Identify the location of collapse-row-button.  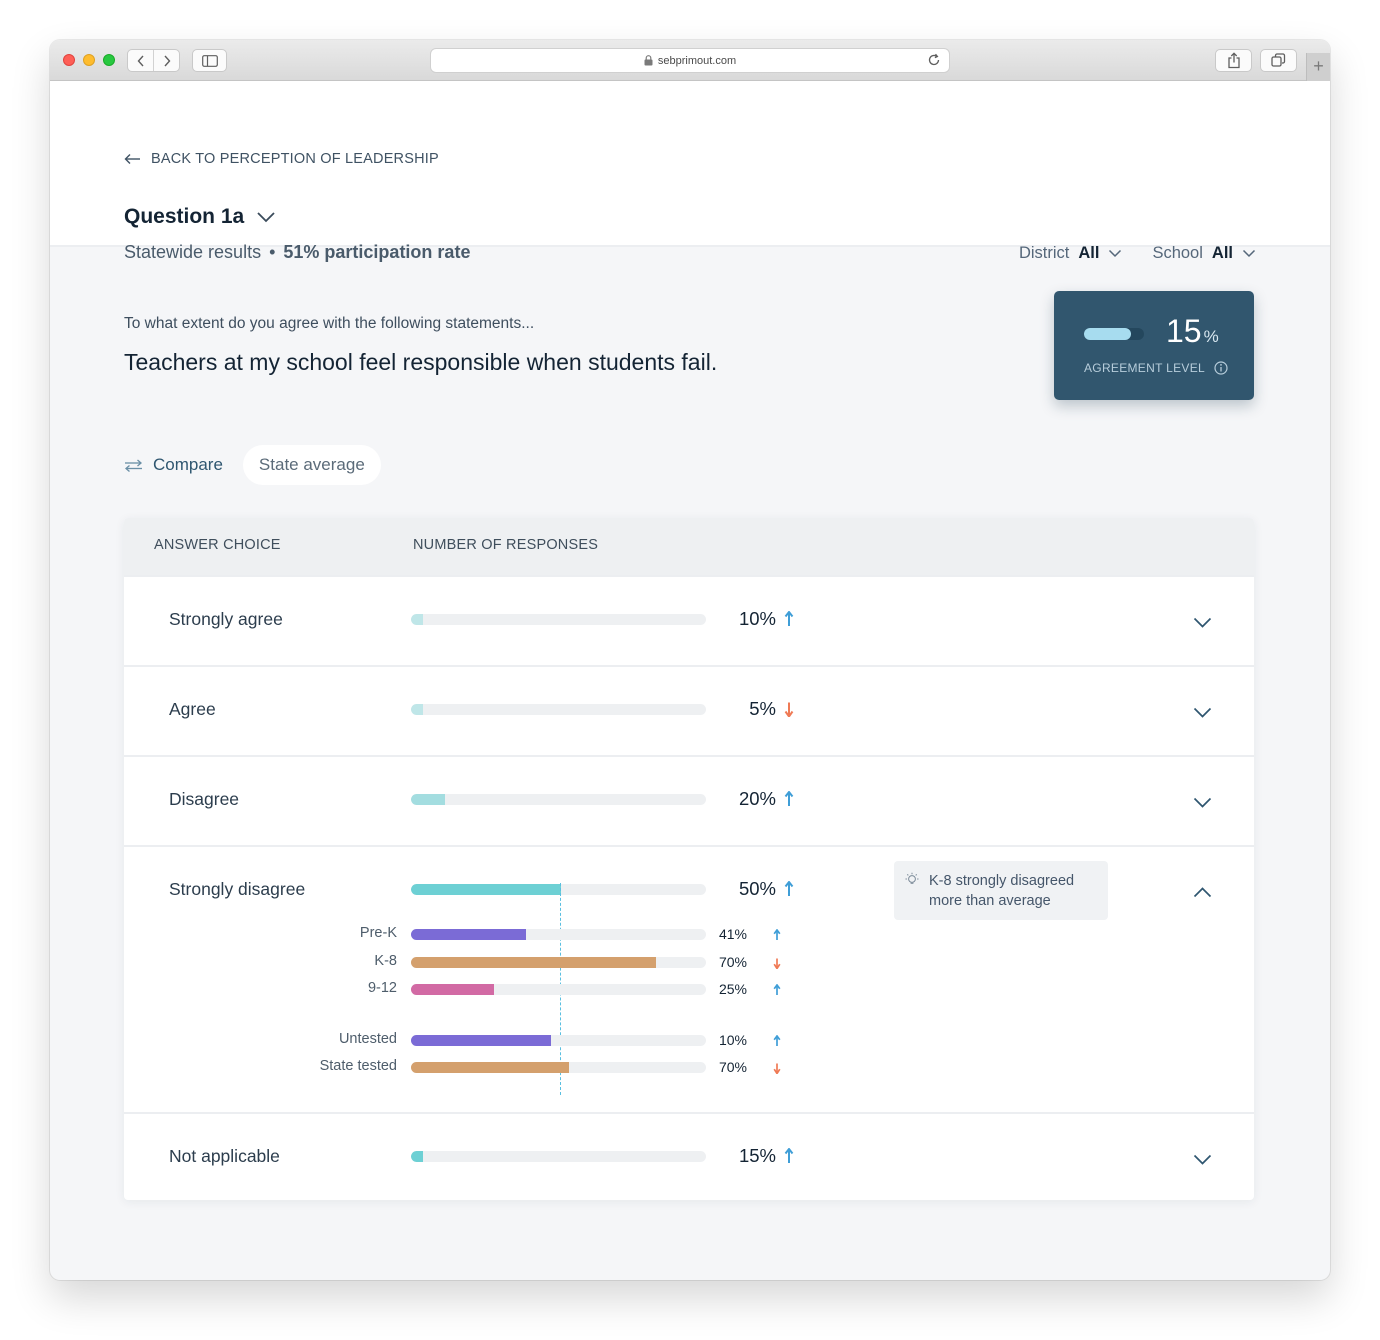
(1202, 894).